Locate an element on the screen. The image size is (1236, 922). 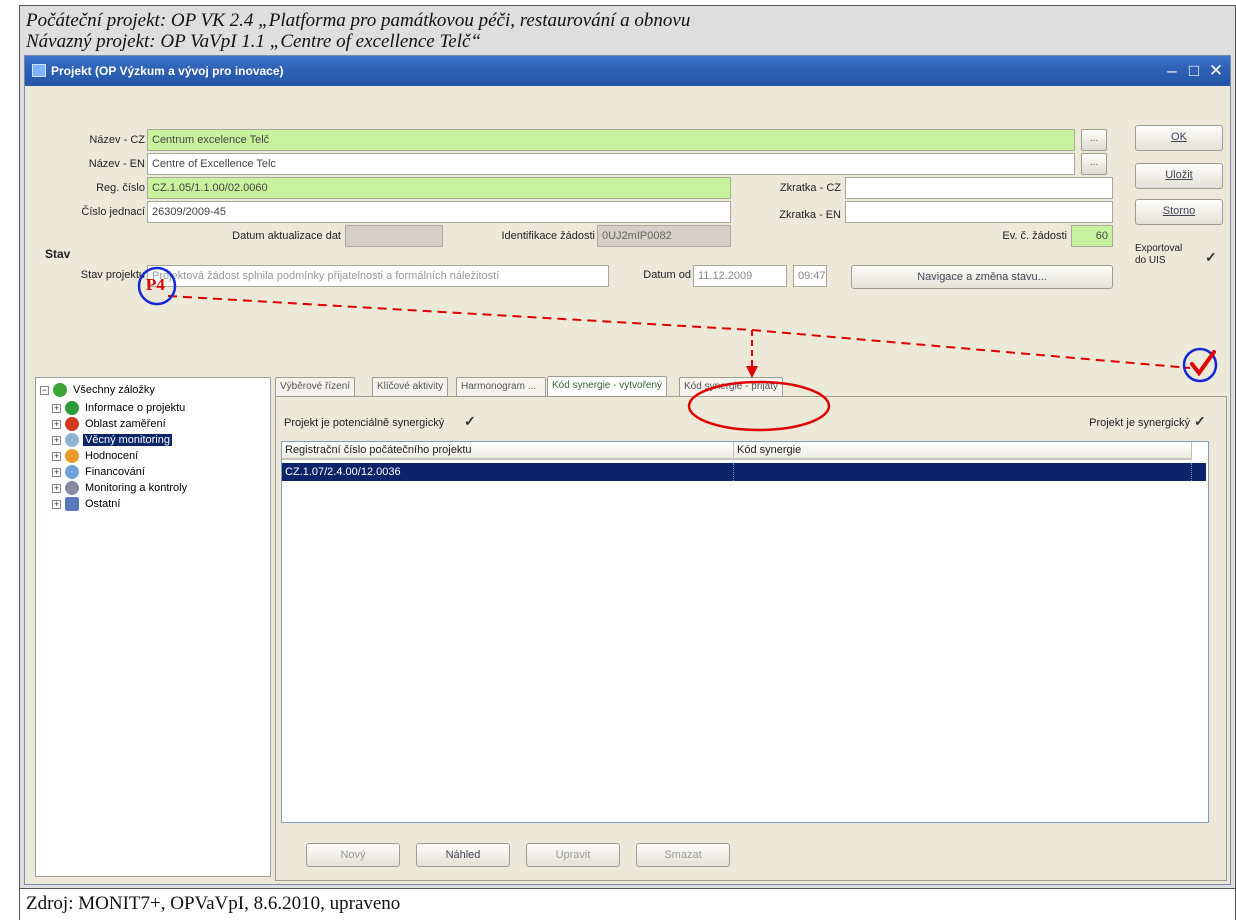
tree-item-hodnoceni: + Hodnocení is located at coordinates (96, 456).